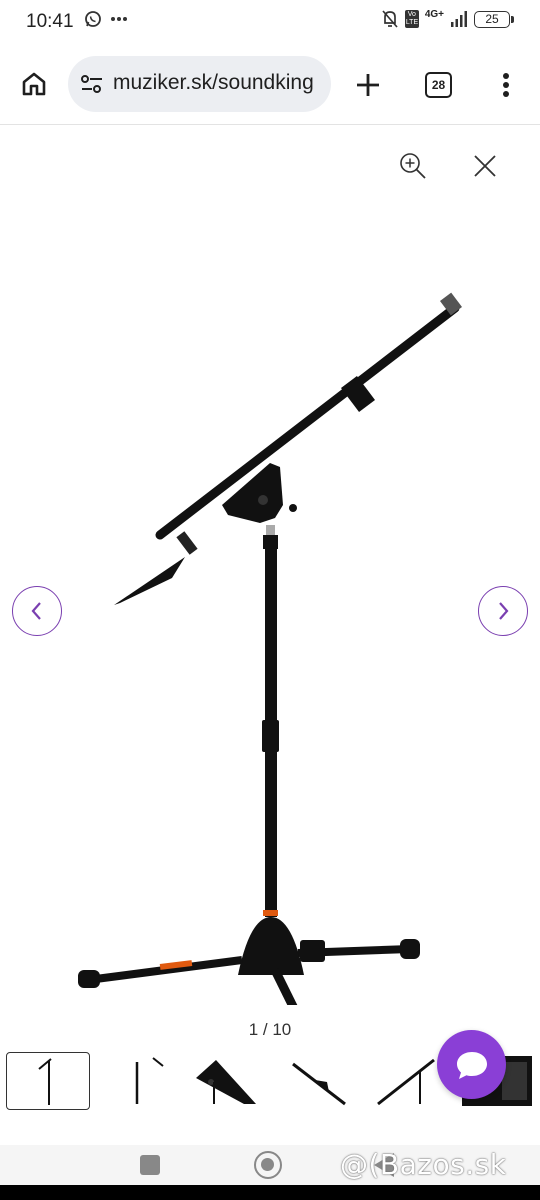 This screenshot has width=540, height=1200. I want to click on battery-icon: 25, so click(494, 19).